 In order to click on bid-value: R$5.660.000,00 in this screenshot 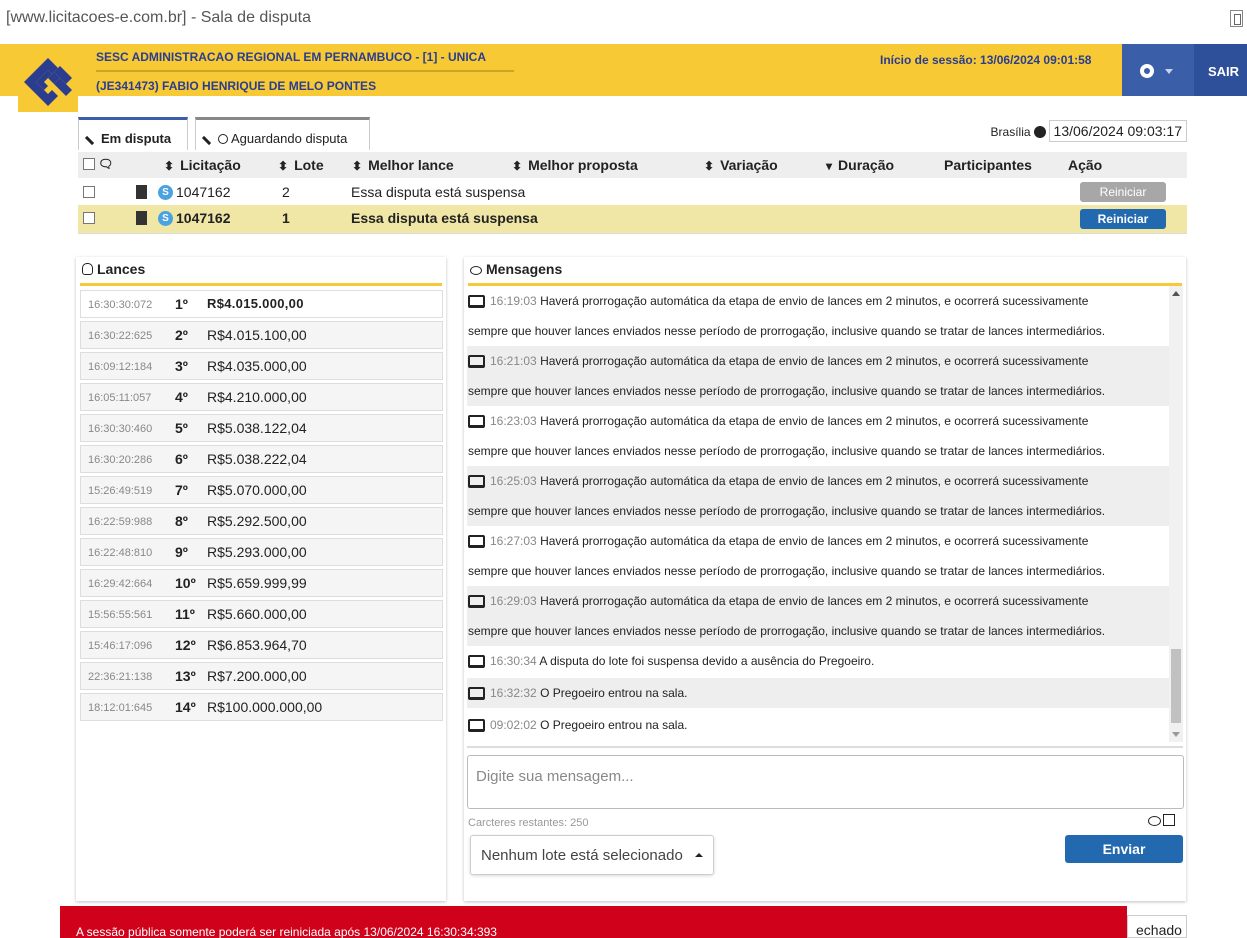, I will do `click(257, 614)`.